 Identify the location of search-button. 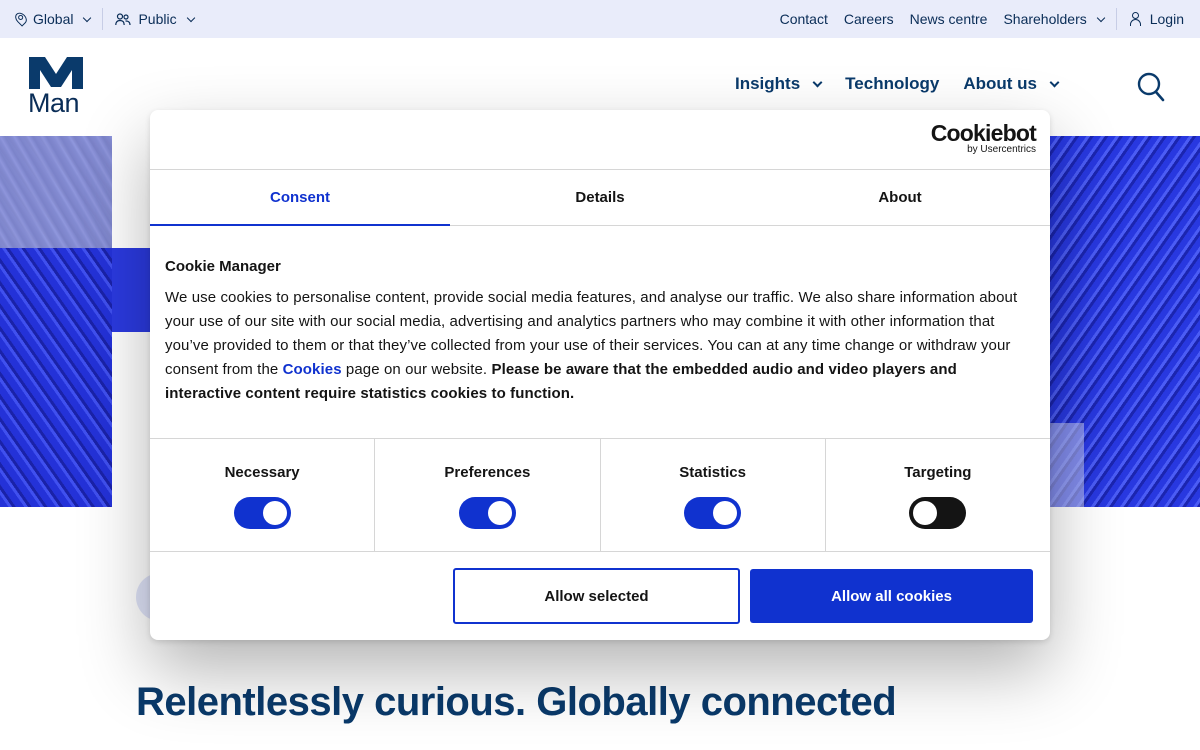
(1151, 87).